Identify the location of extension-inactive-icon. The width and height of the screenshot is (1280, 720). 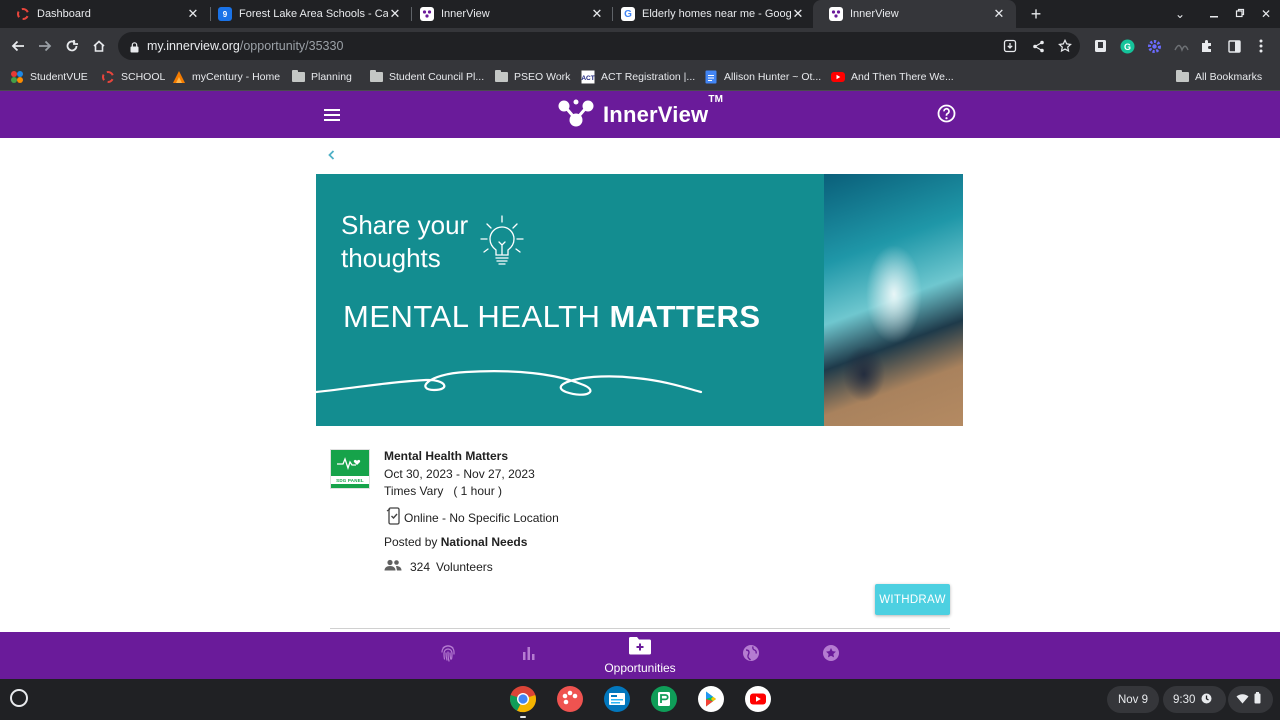
(1181, 46).